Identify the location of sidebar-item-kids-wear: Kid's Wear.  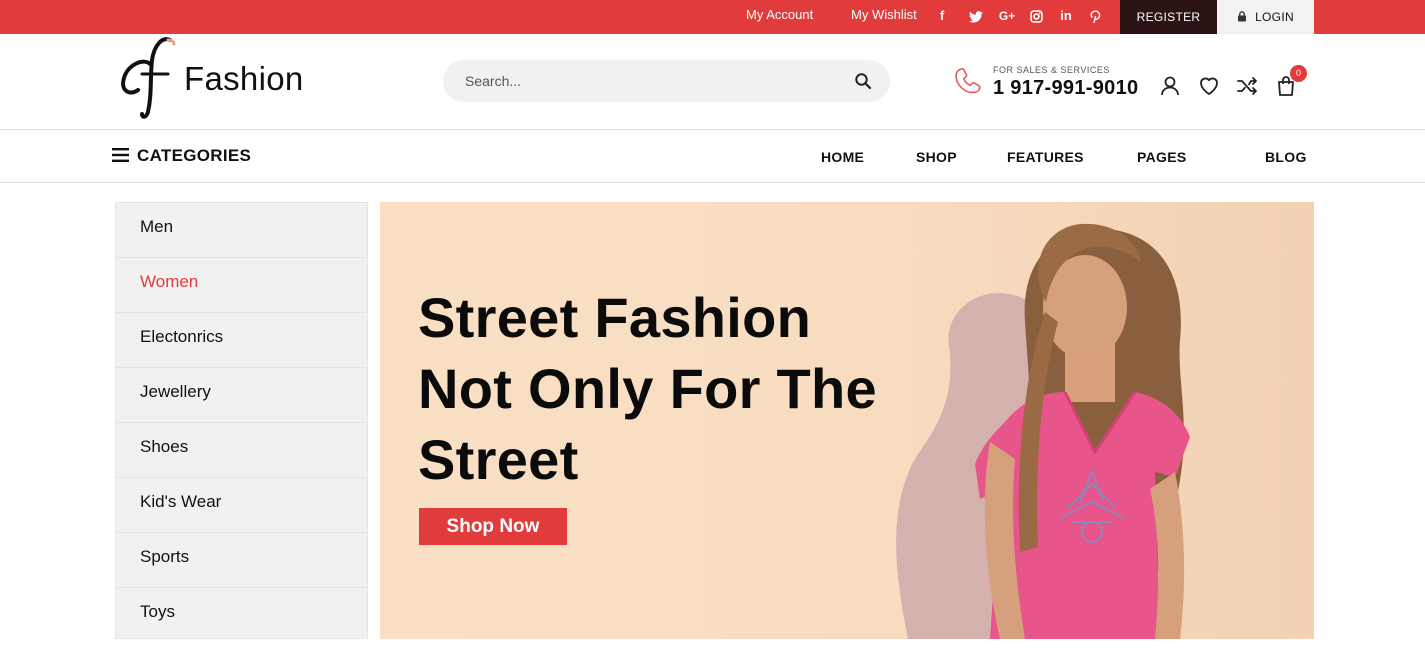
(241, 505).